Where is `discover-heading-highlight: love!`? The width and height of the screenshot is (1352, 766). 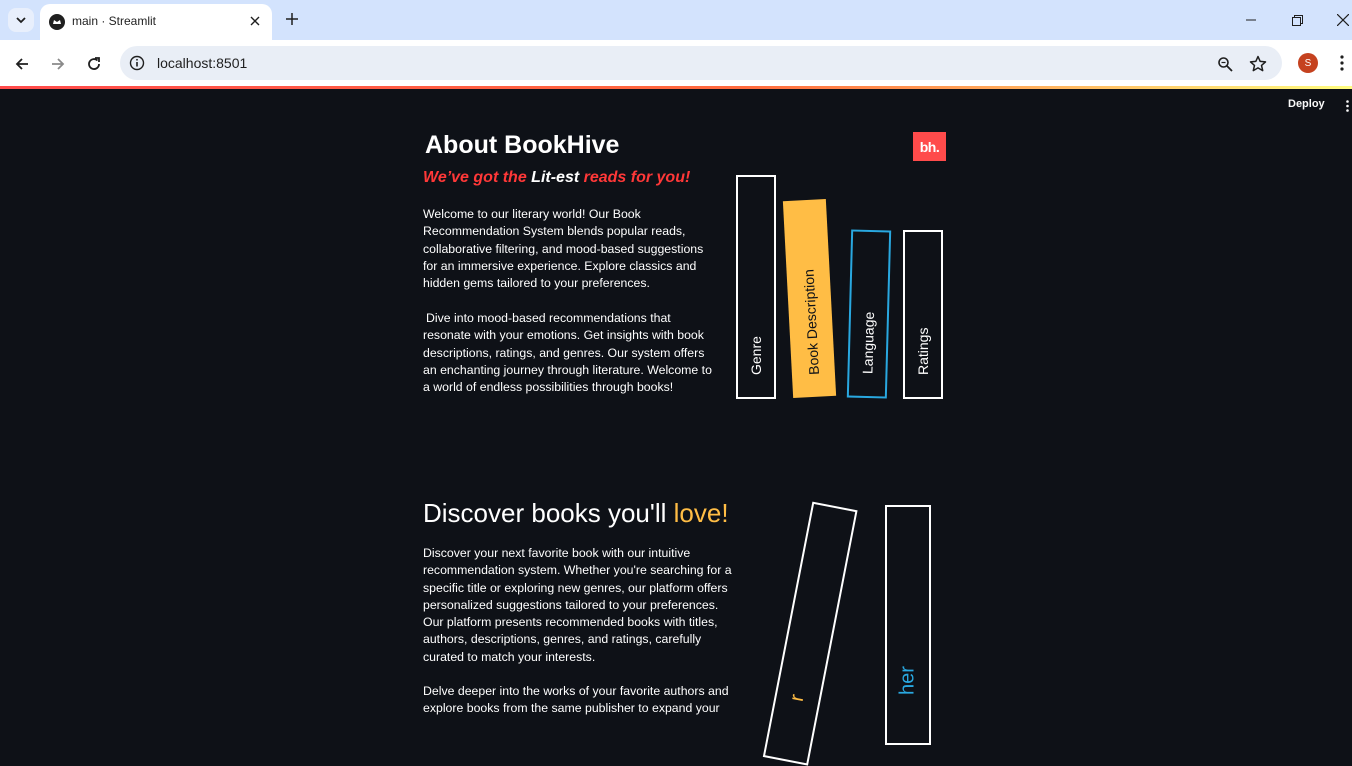 discover-heading-highlight: love! is located at coordinates (701, 513).